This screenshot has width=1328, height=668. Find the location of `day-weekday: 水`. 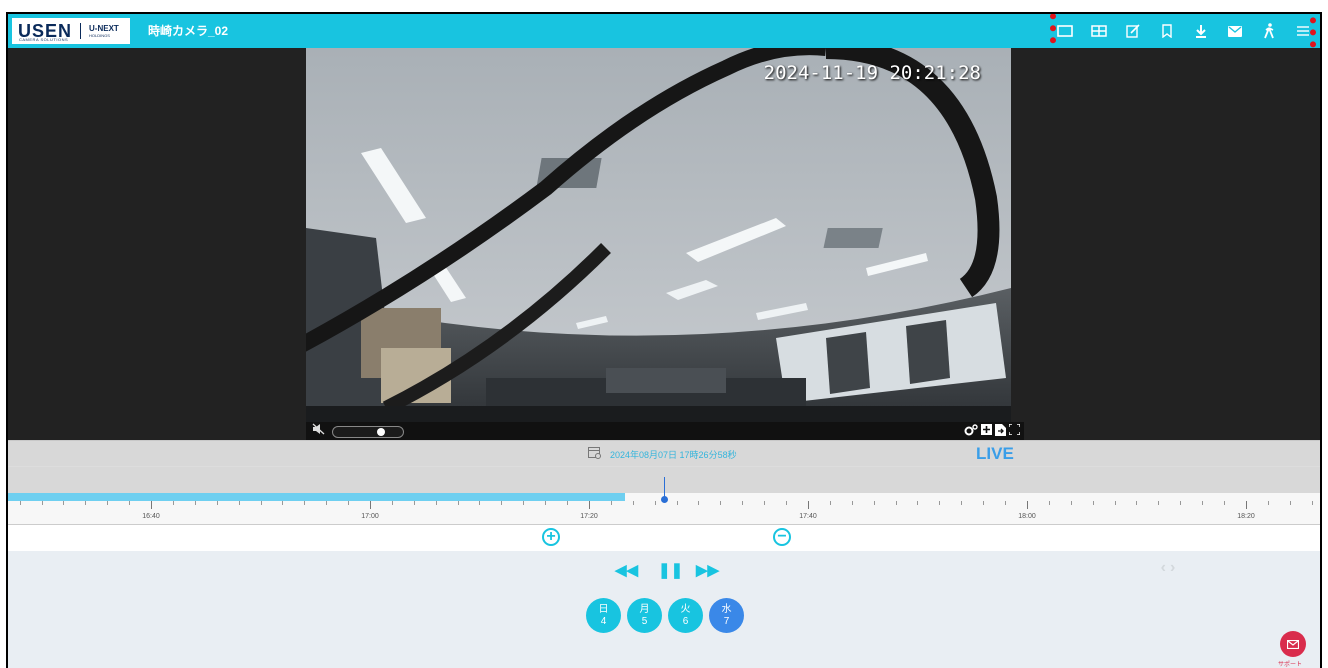

day-weekday: 水 is located at coordinates (726, 609).